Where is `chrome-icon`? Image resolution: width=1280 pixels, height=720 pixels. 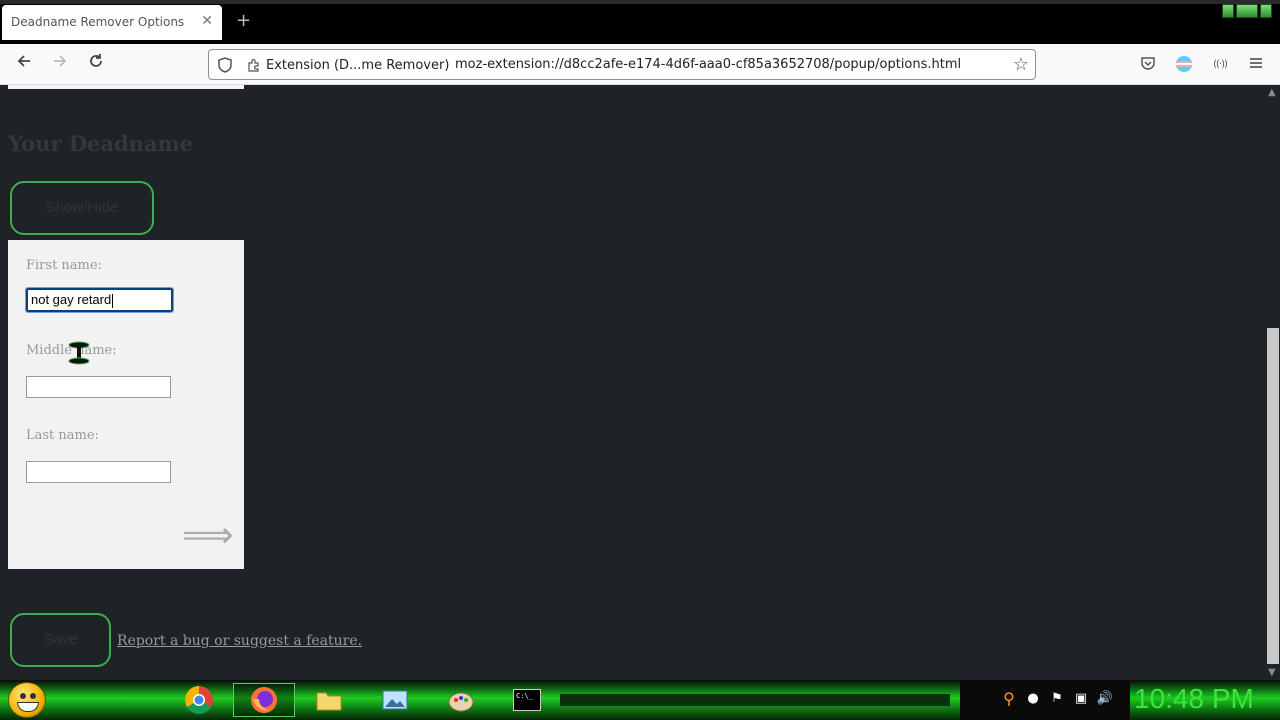
chrome-icon is located at coordinates (199, 700).